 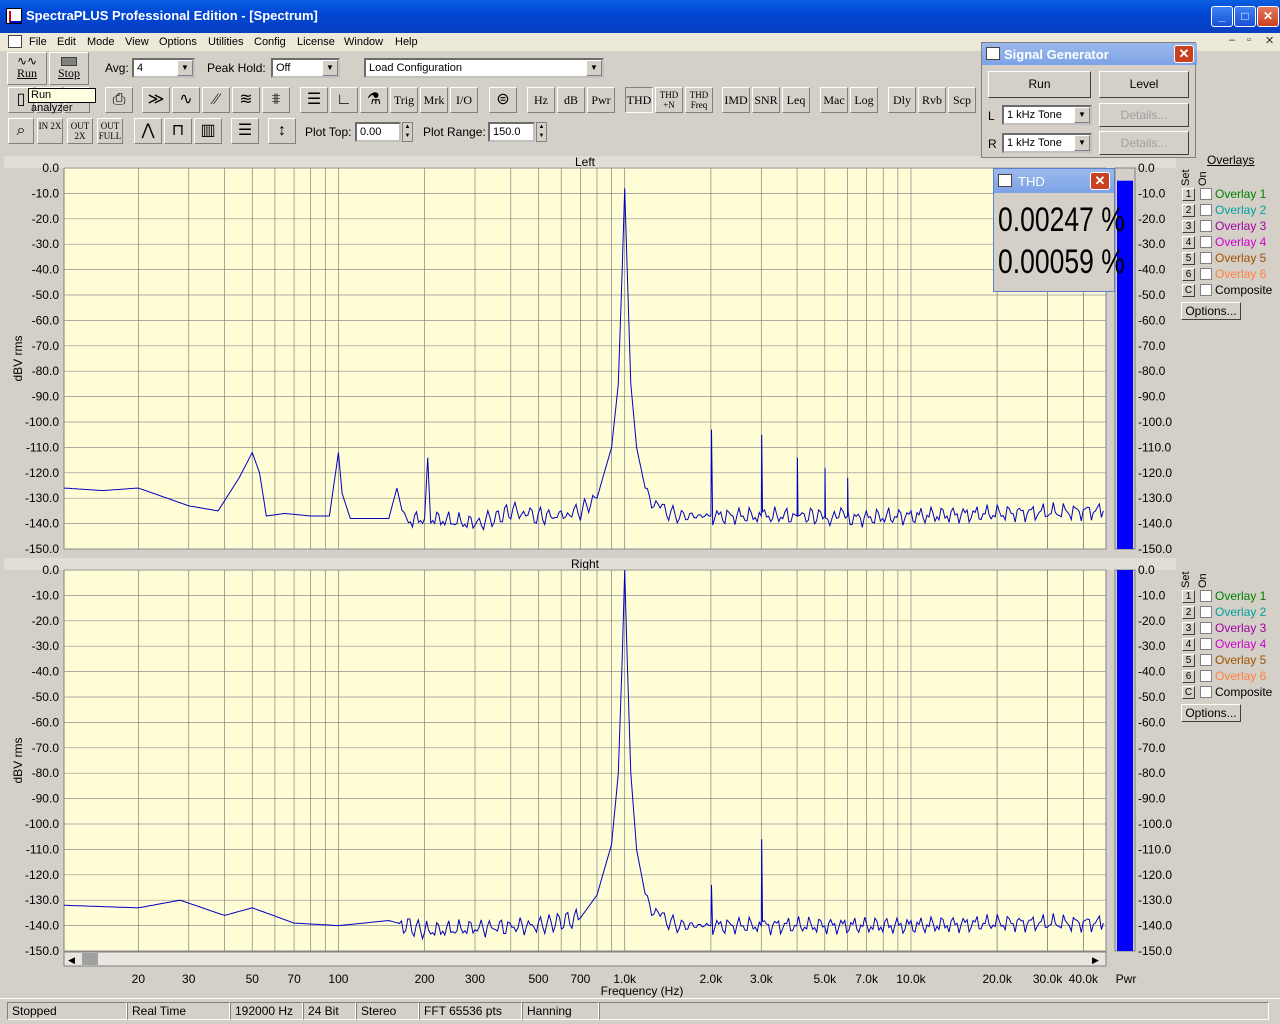 What do you see at coordinates (834, 100) in the screenshot?
I see `mac-button: Mac` at bounding box center [834, 100].